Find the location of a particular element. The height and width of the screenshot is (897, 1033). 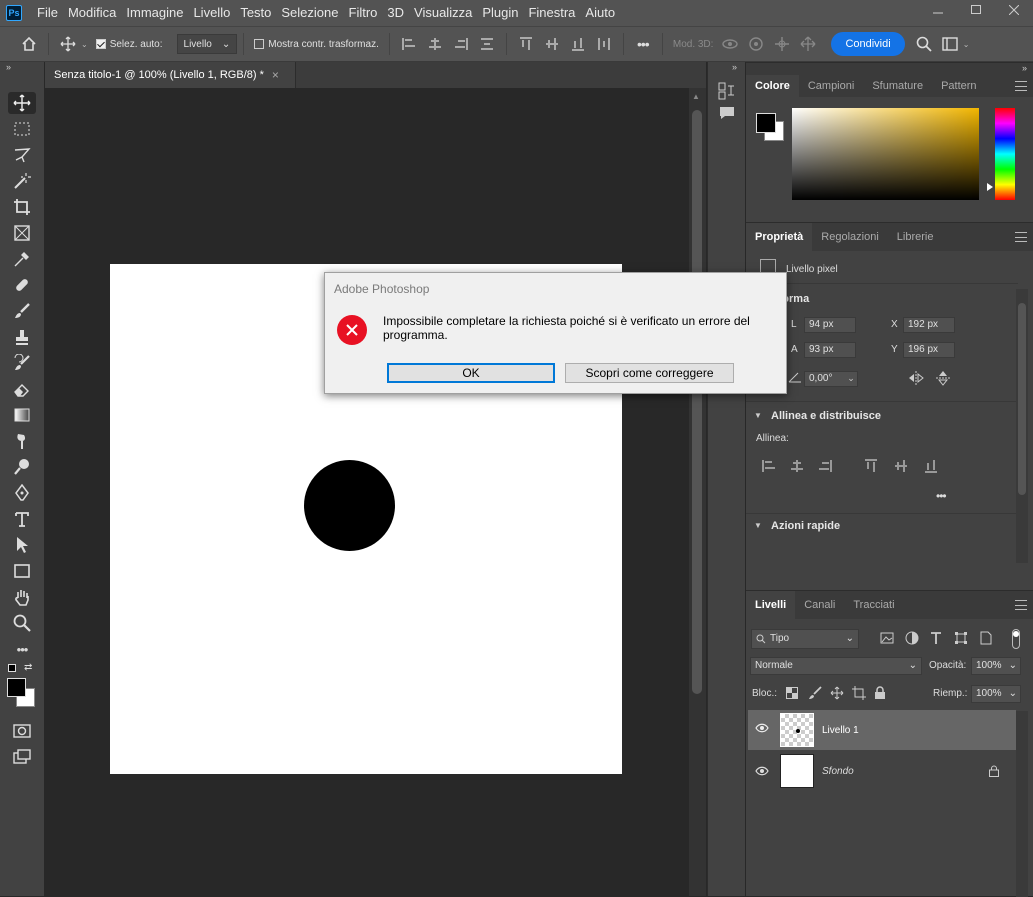

tab-canali: Canali is located at coordinates (819, 605).